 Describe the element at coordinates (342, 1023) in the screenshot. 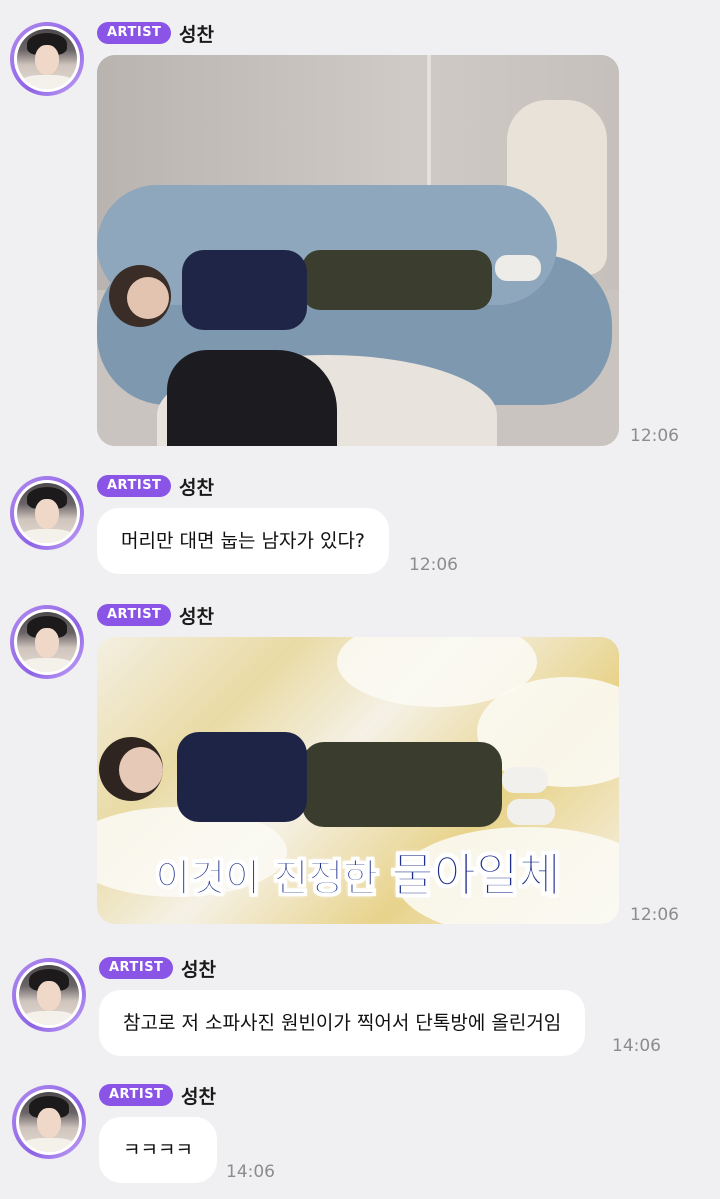

I see `message-bubble: 참고로 저 소파사진 원빈이가 찍어서 단톡방에 올린거임` at that location.